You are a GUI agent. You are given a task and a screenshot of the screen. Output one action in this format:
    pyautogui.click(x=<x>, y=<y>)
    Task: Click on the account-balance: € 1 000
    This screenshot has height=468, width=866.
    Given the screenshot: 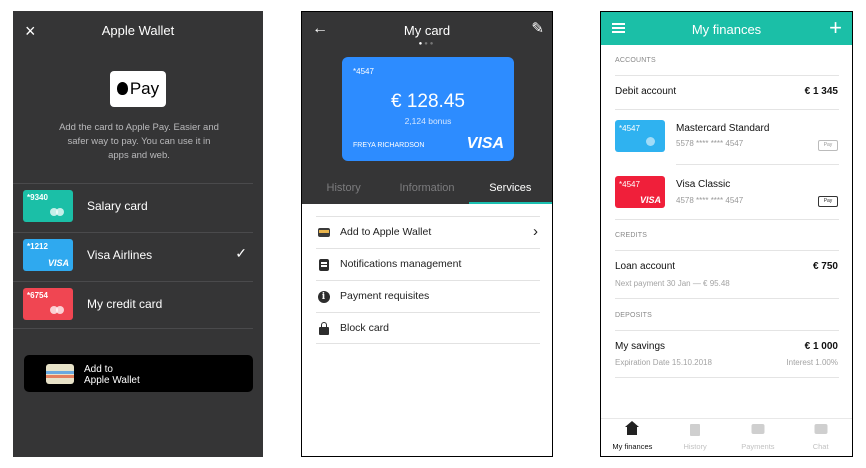 What is the action you would take?
    pyautogui.click(x=821, y=346)
    